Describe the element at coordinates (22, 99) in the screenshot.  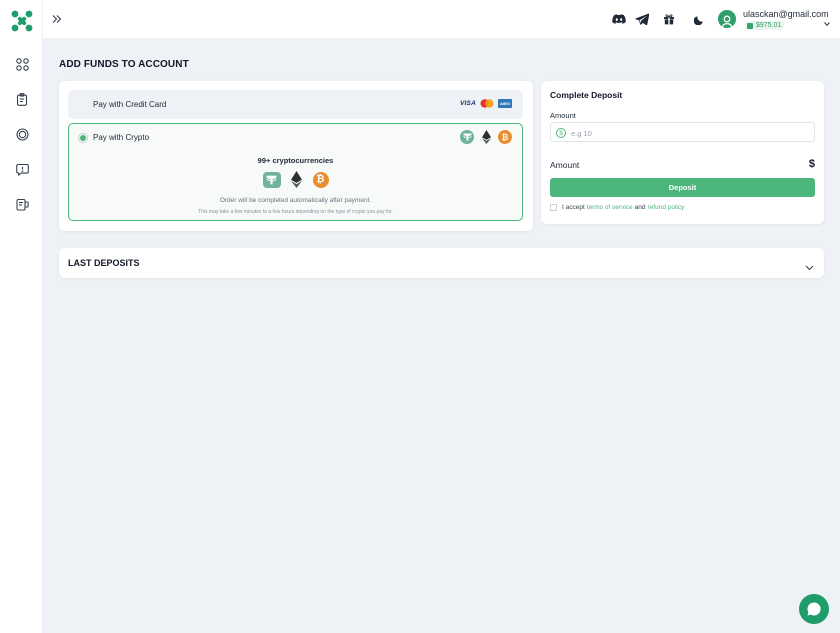
I see `clipboard-icon` at that location.